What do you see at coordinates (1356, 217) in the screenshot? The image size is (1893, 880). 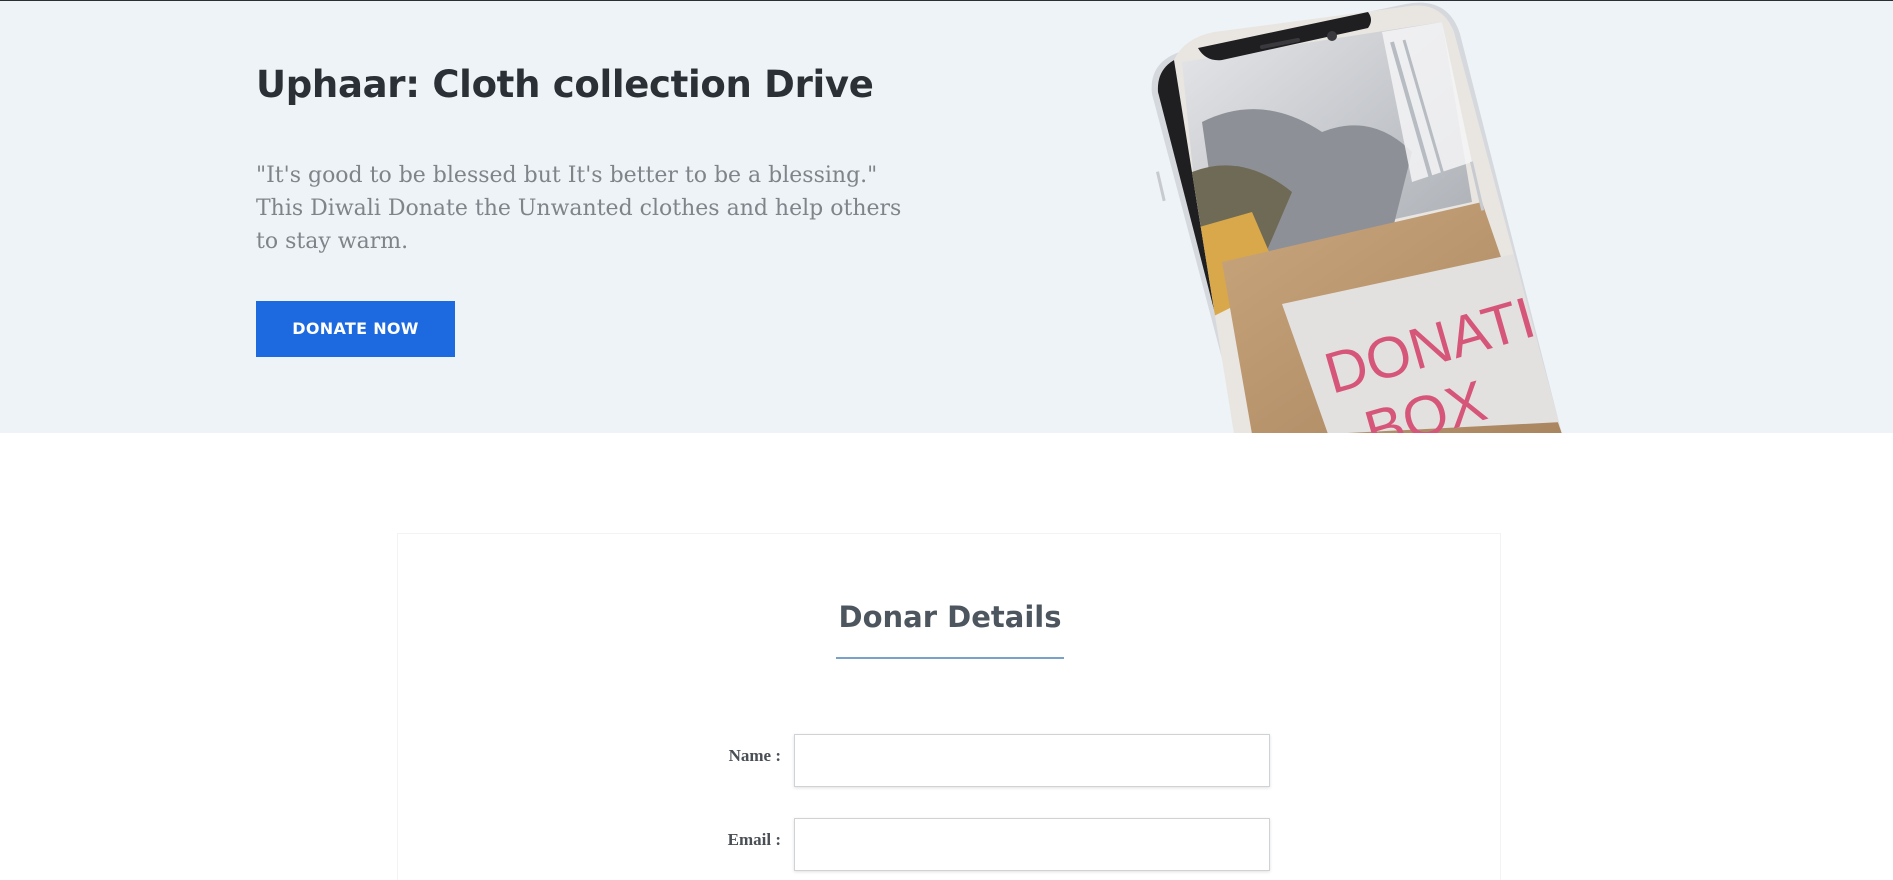 I see `phone-illustration: DONATIO BOX` at bounding box center [1356, 217].